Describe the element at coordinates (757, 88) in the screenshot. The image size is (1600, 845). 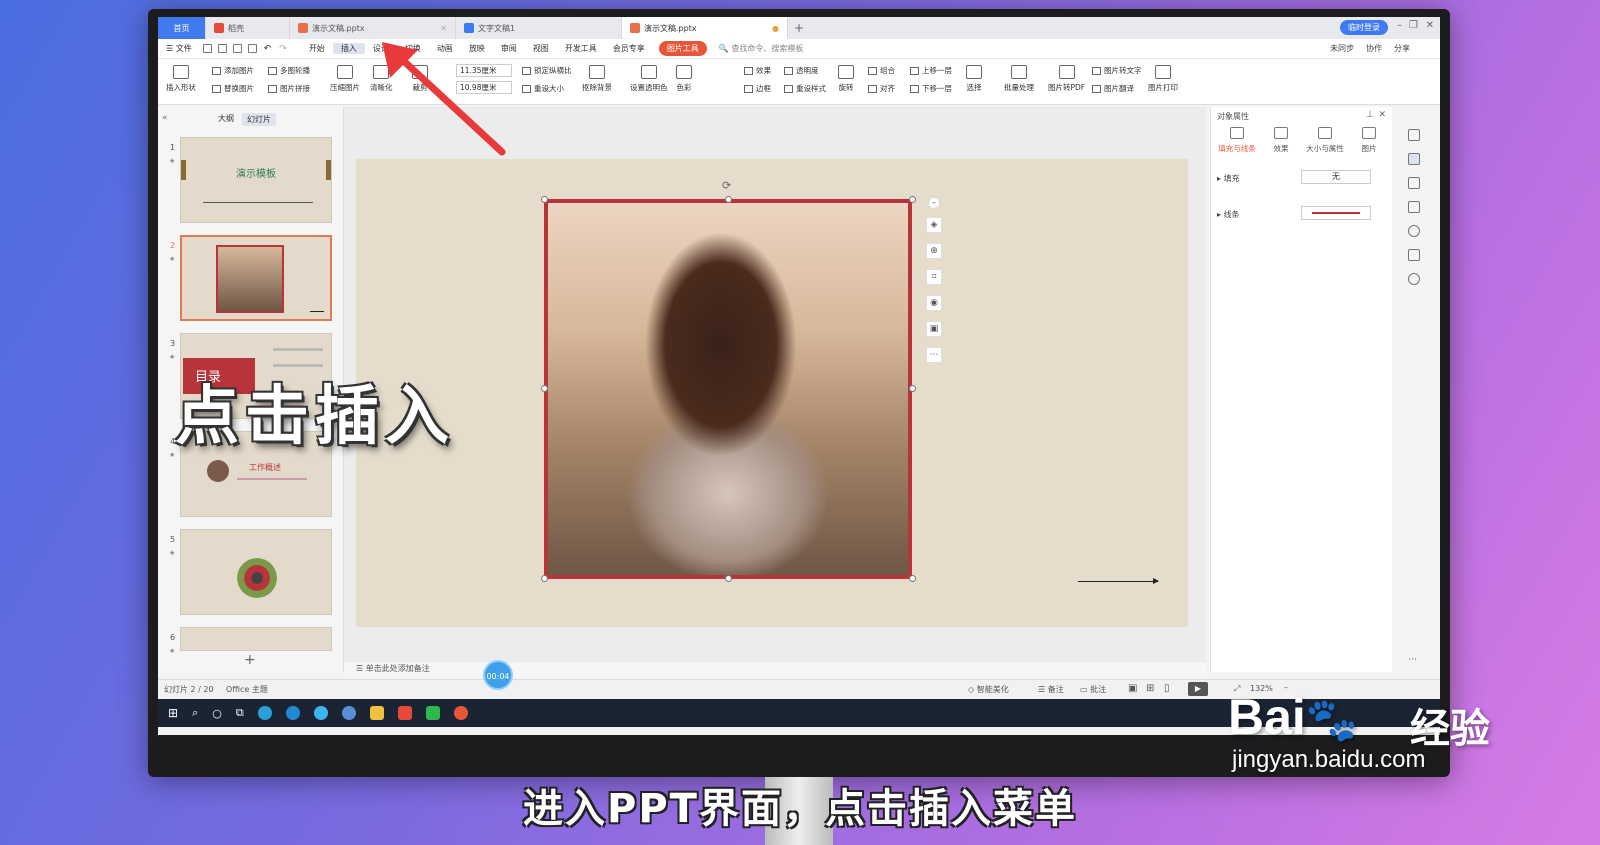
I see `border-button: 边框` at that location.